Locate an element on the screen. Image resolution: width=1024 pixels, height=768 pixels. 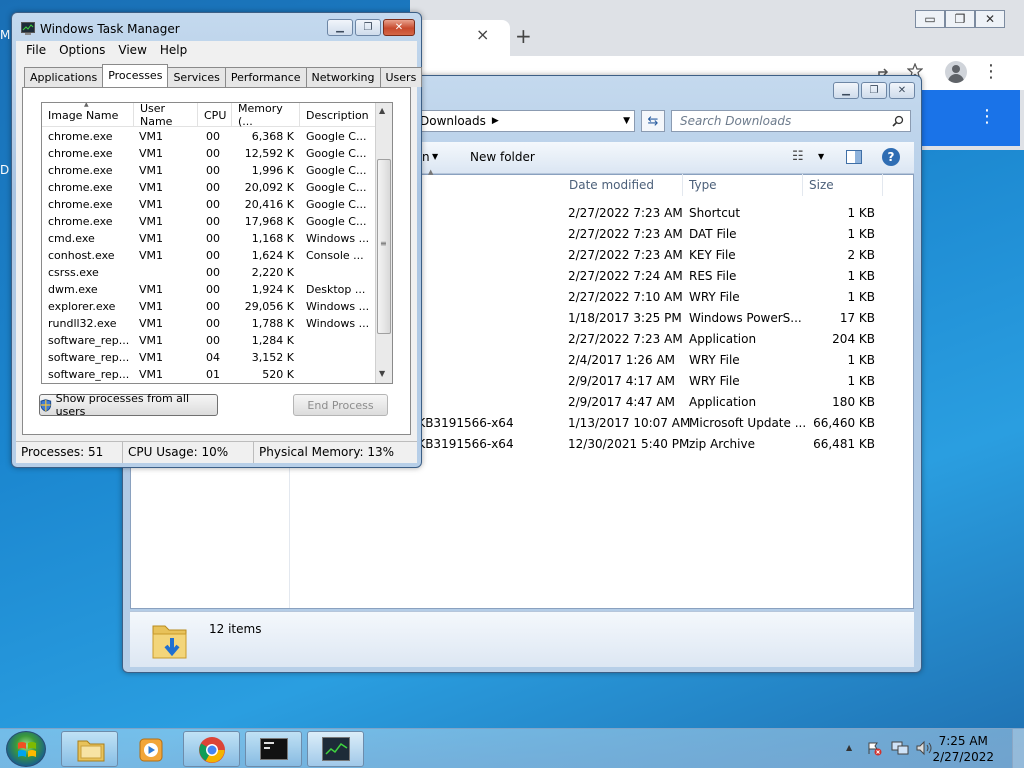
show-all-processes-button: Show processes from all users is located at coordinates (128, 405).